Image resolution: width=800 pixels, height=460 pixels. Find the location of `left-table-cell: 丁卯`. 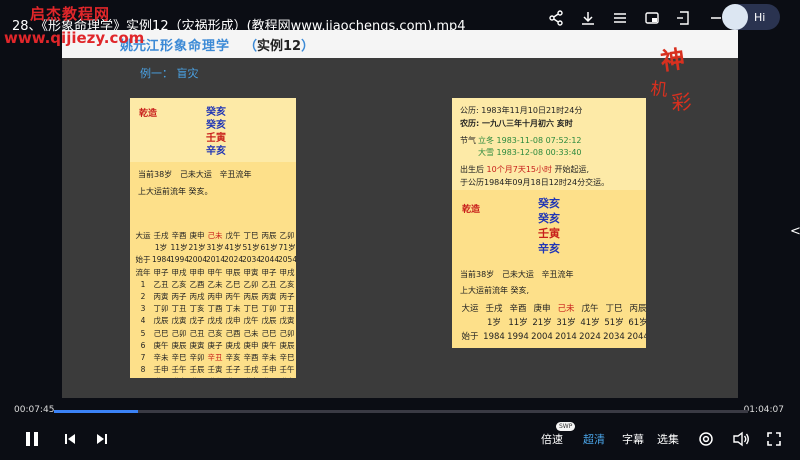

left-table-cell: 丁卯 is located at coordinates (161, 309).